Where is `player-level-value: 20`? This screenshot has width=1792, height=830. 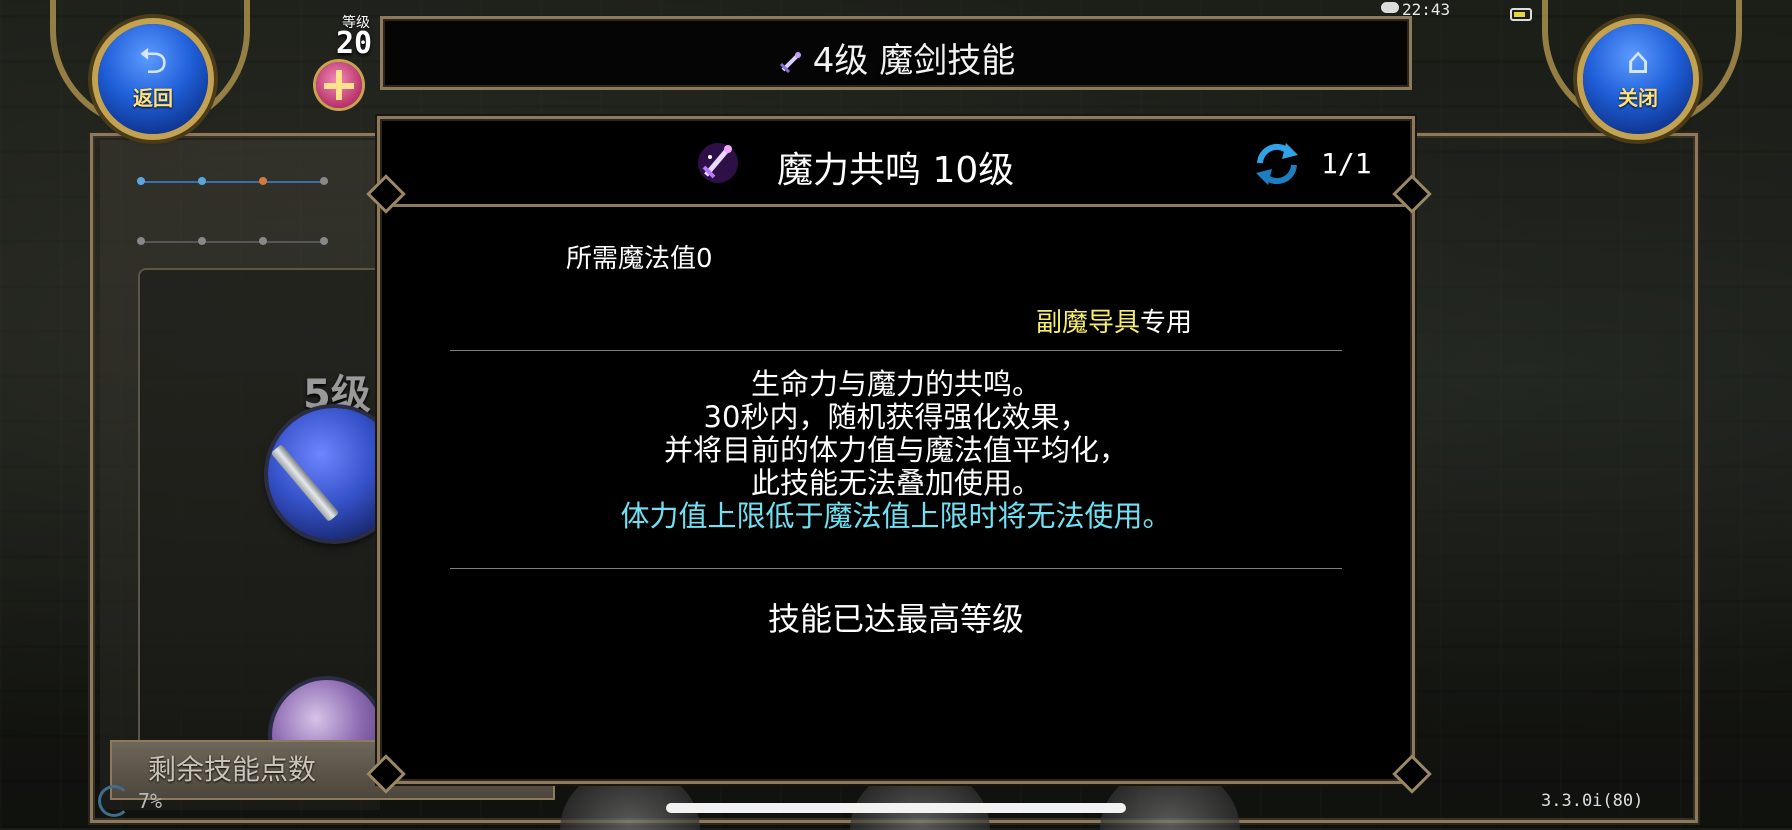 player-level-value: 20 is located at coordinates (354, 43).